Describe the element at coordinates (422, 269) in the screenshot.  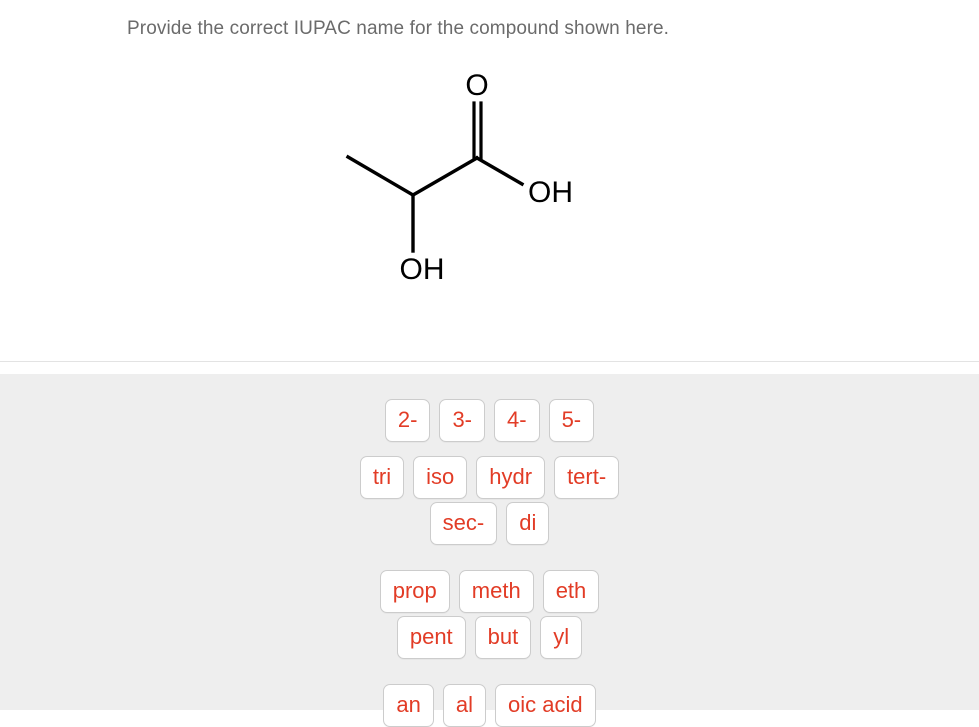
I see `atom-label-alpha-hydroxyl: OH` at that location.